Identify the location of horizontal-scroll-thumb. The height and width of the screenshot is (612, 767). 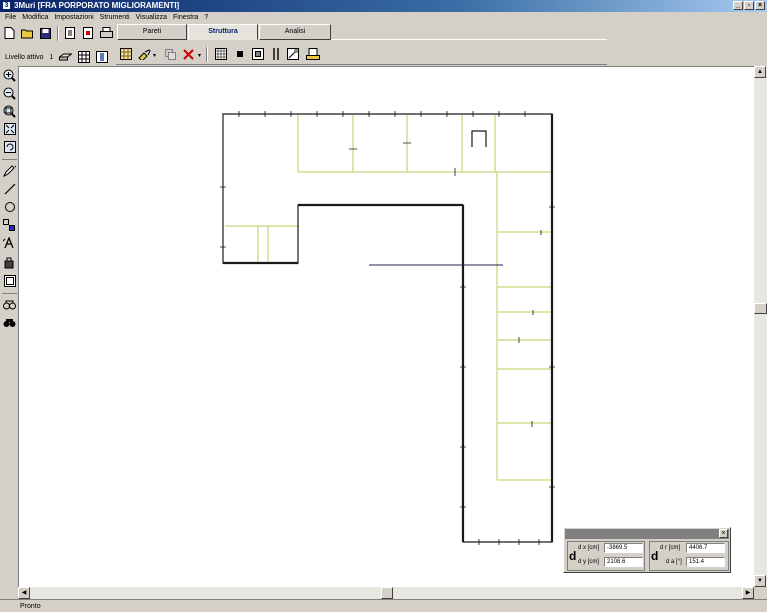
(387, 593).